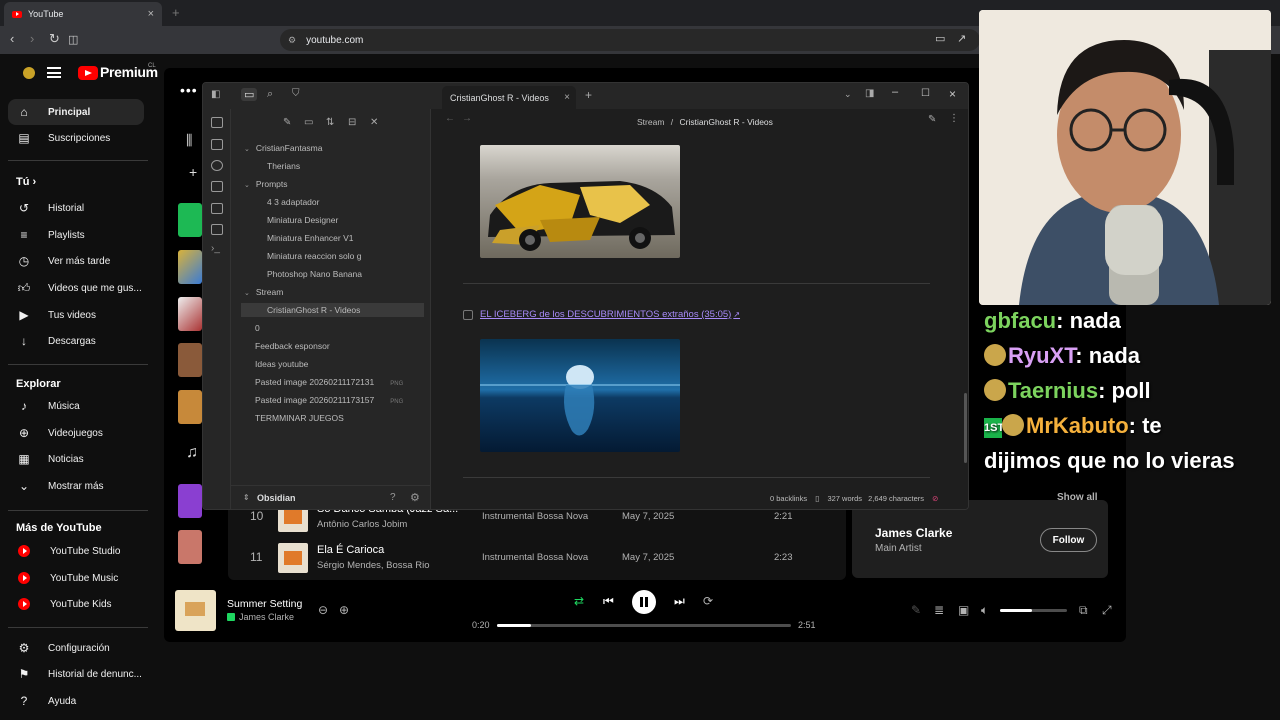  I want to click on library-icon: ⫼, so click(189, 140).